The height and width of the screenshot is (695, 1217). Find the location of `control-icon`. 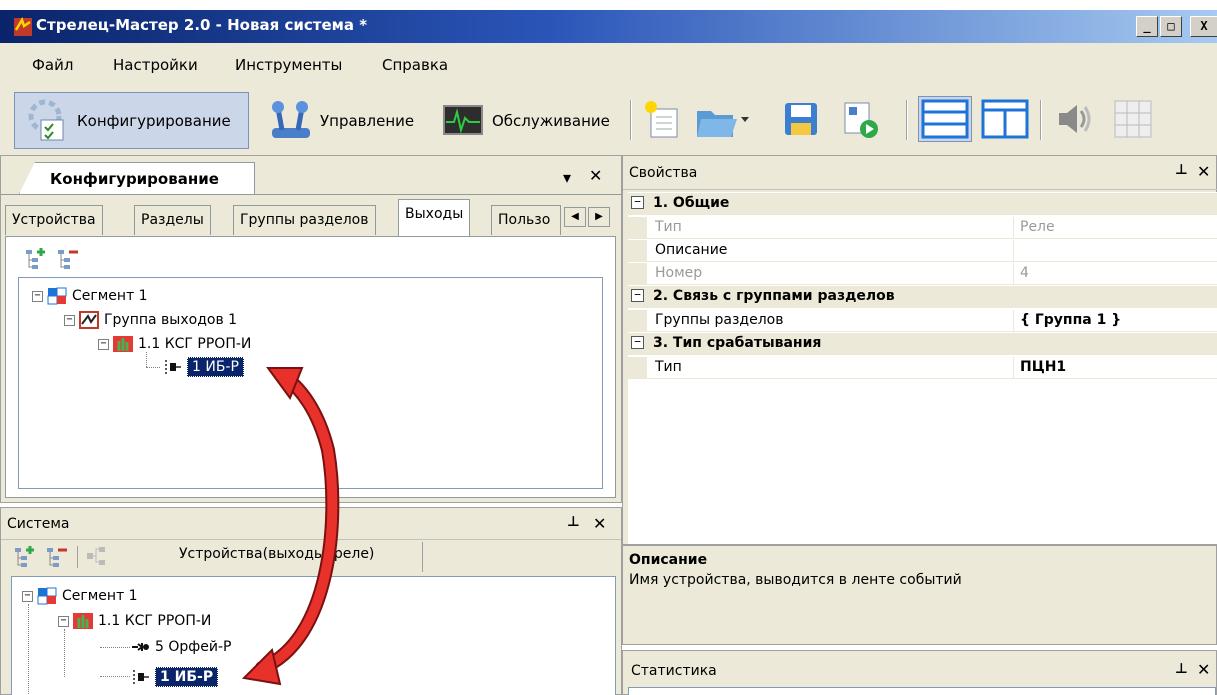

control-icon is located at coordinates (291, 121).